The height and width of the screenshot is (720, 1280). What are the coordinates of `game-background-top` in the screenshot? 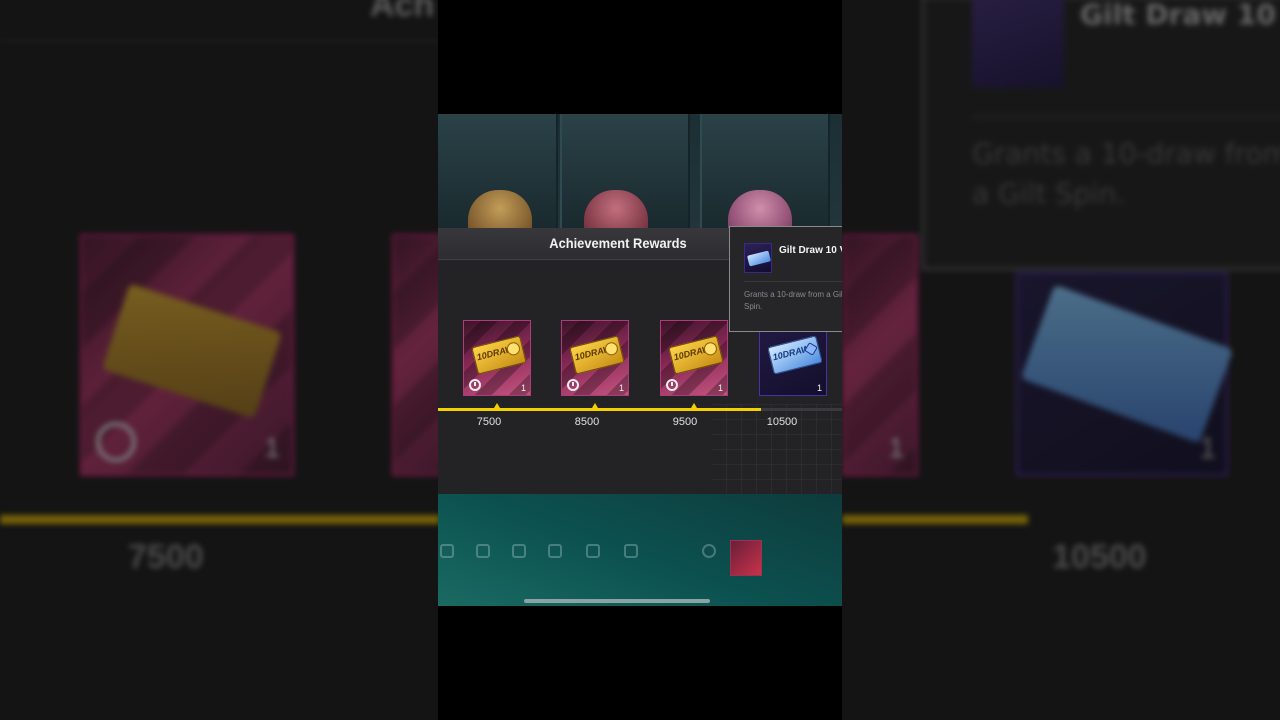 It's located at (640, 171).